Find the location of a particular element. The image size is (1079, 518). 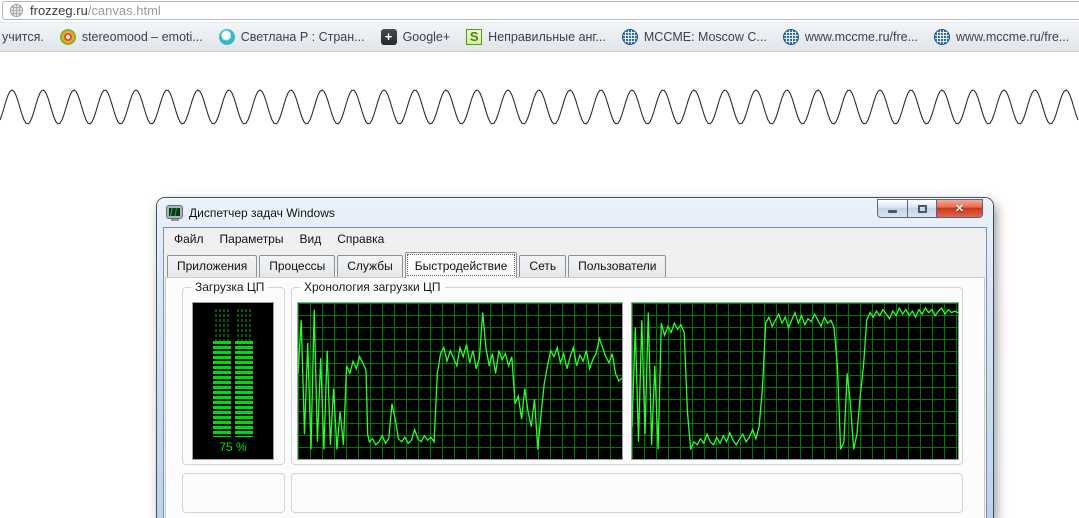

title-bar: Диспетчер задач Windows is located at coordinates (575, 212).